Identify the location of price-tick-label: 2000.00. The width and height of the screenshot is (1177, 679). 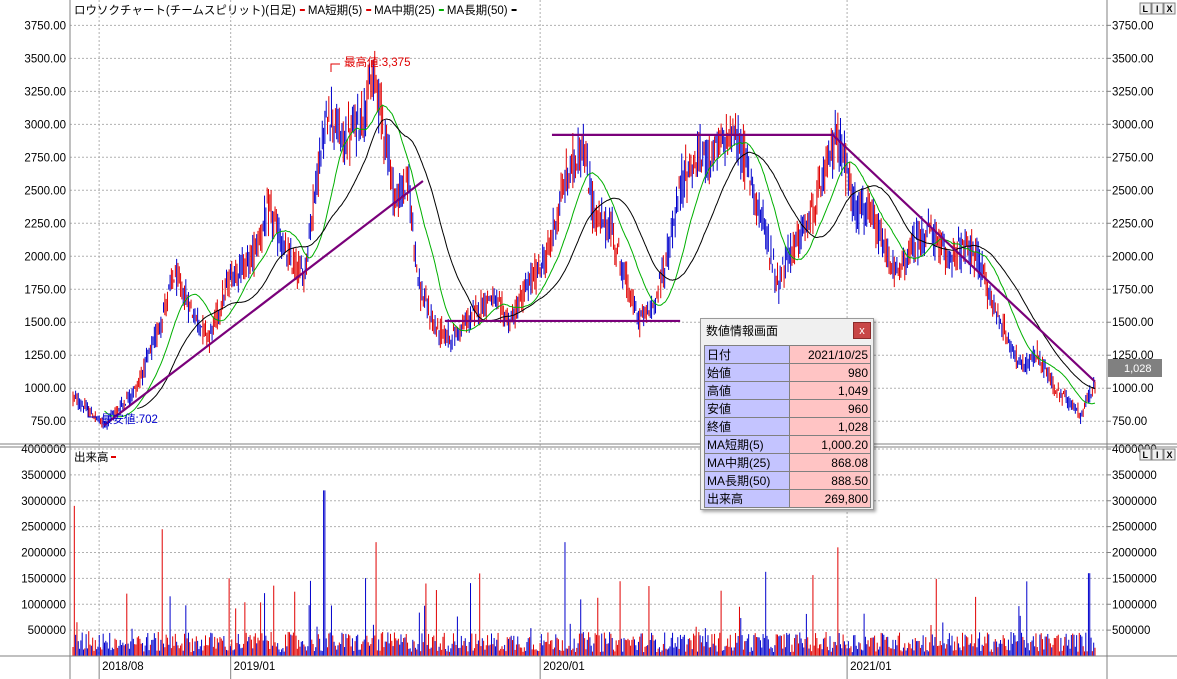
(45, 257).